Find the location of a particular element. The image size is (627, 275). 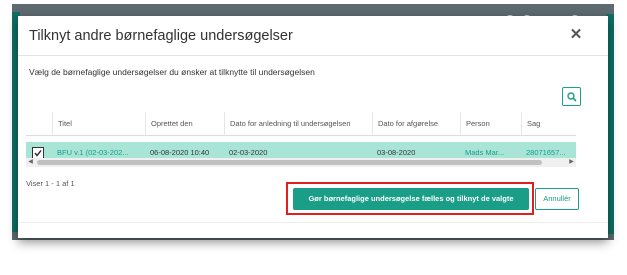

table-horizontal-scrollbar: ◀ ▶ is located at coordinates (301, 162).